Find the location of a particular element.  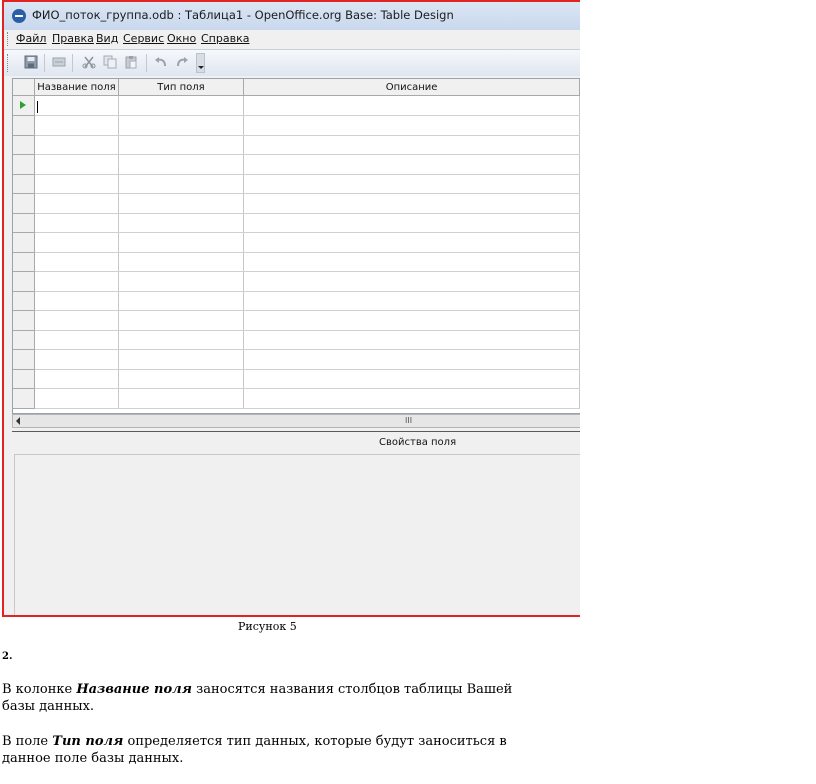

menu-edit: Правка is located at coordinates (73, 38).